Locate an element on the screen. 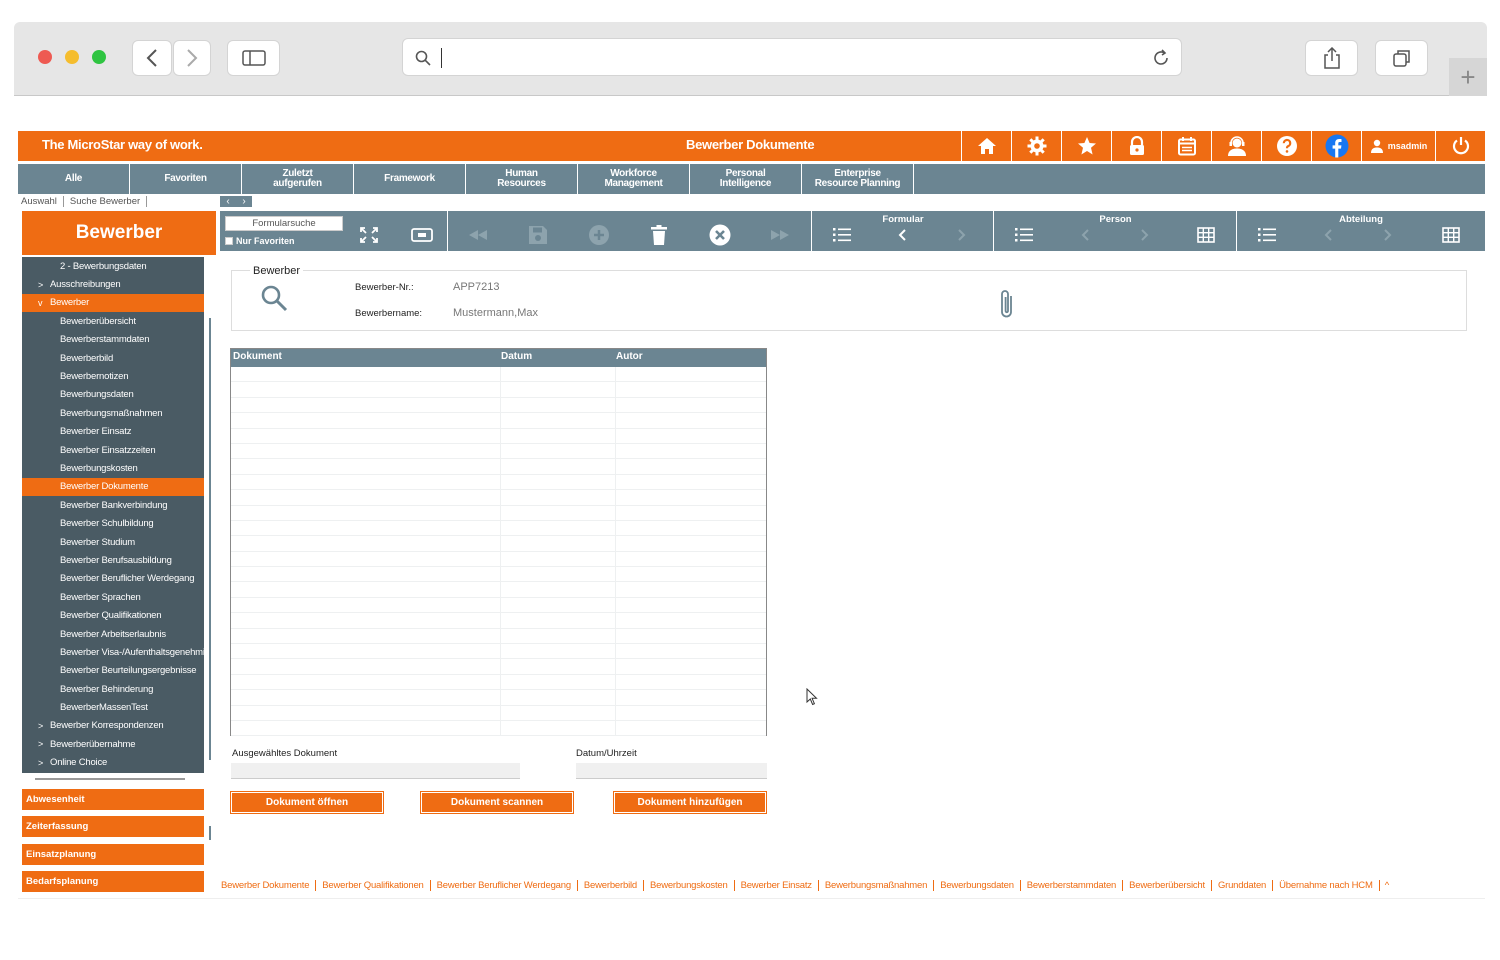  footer-link: Bewerberübersicht is located at coordinates (1167, 885).